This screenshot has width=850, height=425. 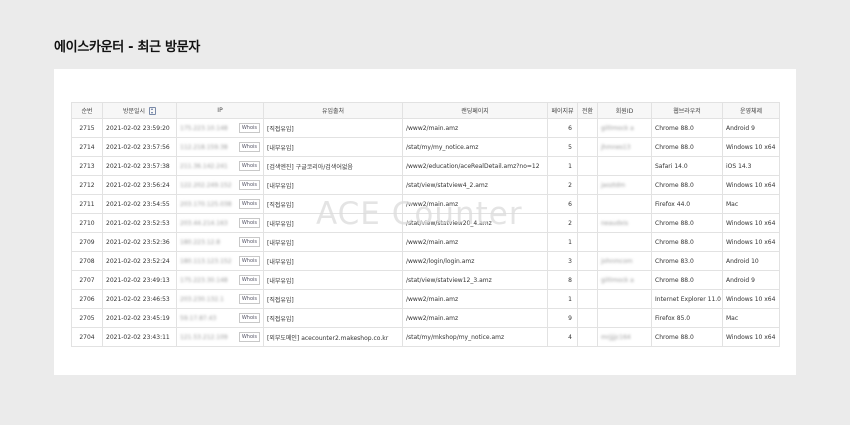 I want to click on ip-address: 112.218.159.38, so click(x=204, y=147).